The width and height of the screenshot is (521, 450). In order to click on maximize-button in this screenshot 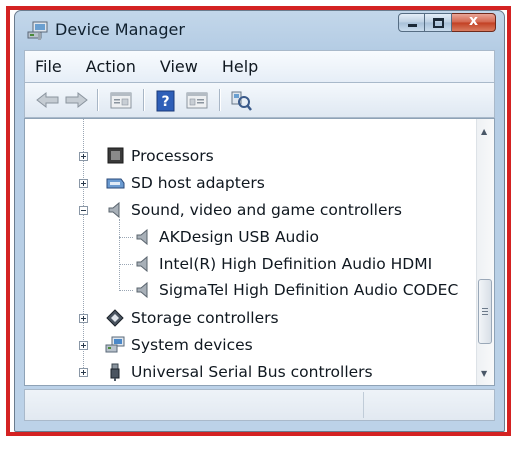, I will do `click(438, 22)`.